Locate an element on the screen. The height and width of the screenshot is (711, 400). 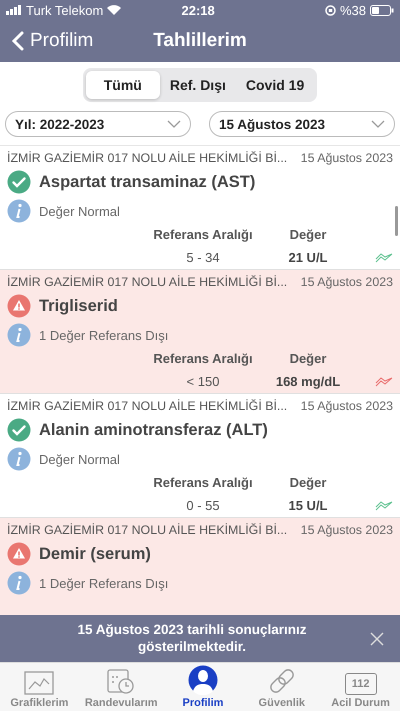
tab-bar-item: Profilim is located at coordinates (203, 687).